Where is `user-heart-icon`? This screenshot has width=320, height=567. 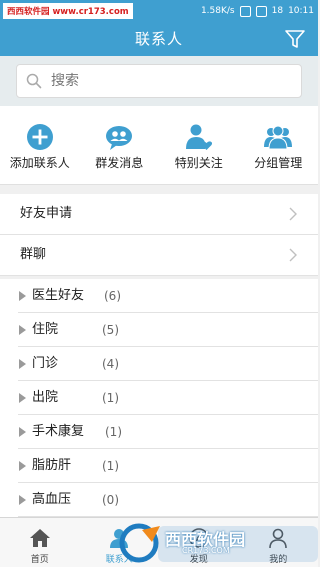 user-heart-icon is located at coordinates (198, 137).